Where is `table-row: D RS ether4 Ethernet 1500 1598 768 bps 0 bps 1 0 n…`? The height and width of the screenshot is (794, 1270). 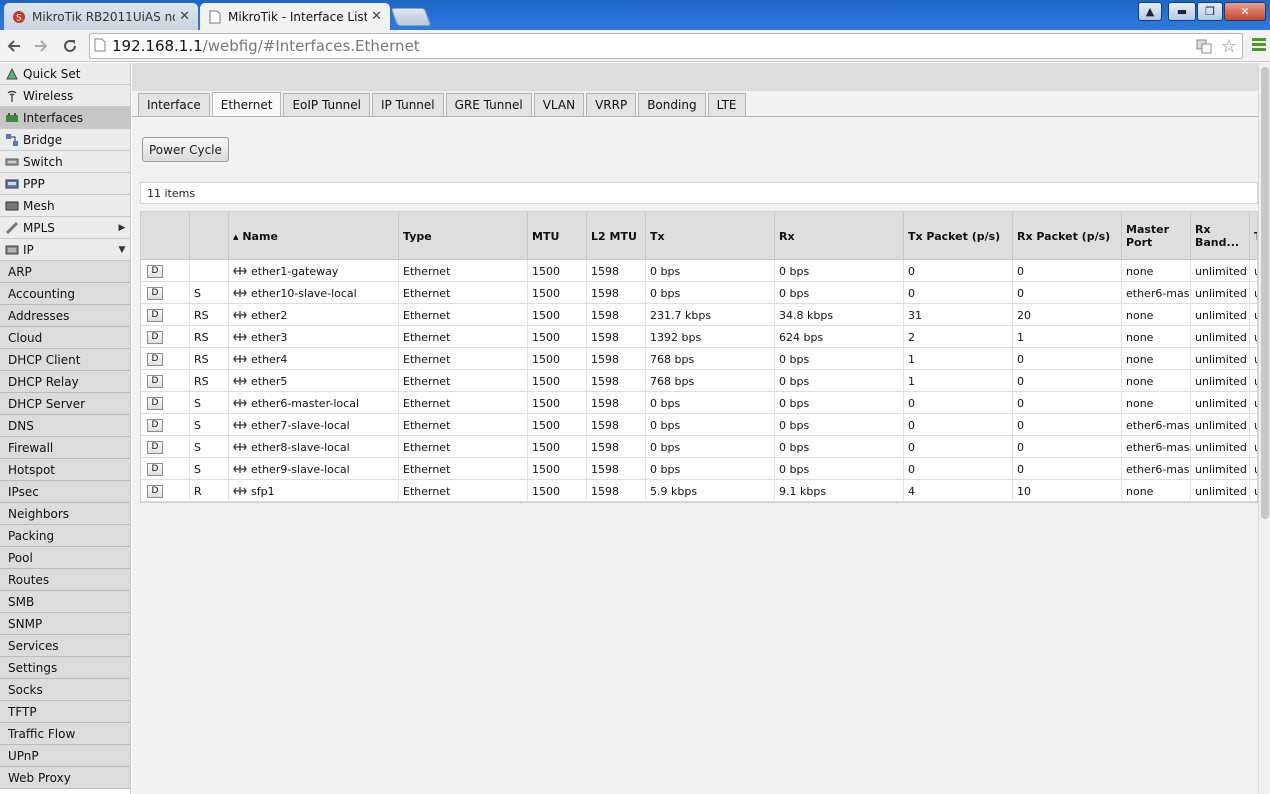
table-row: D RS ether4 Ethernet 1500 1598 768 bps 0 bps 1 0 n… is located at coordinates (699, 359).